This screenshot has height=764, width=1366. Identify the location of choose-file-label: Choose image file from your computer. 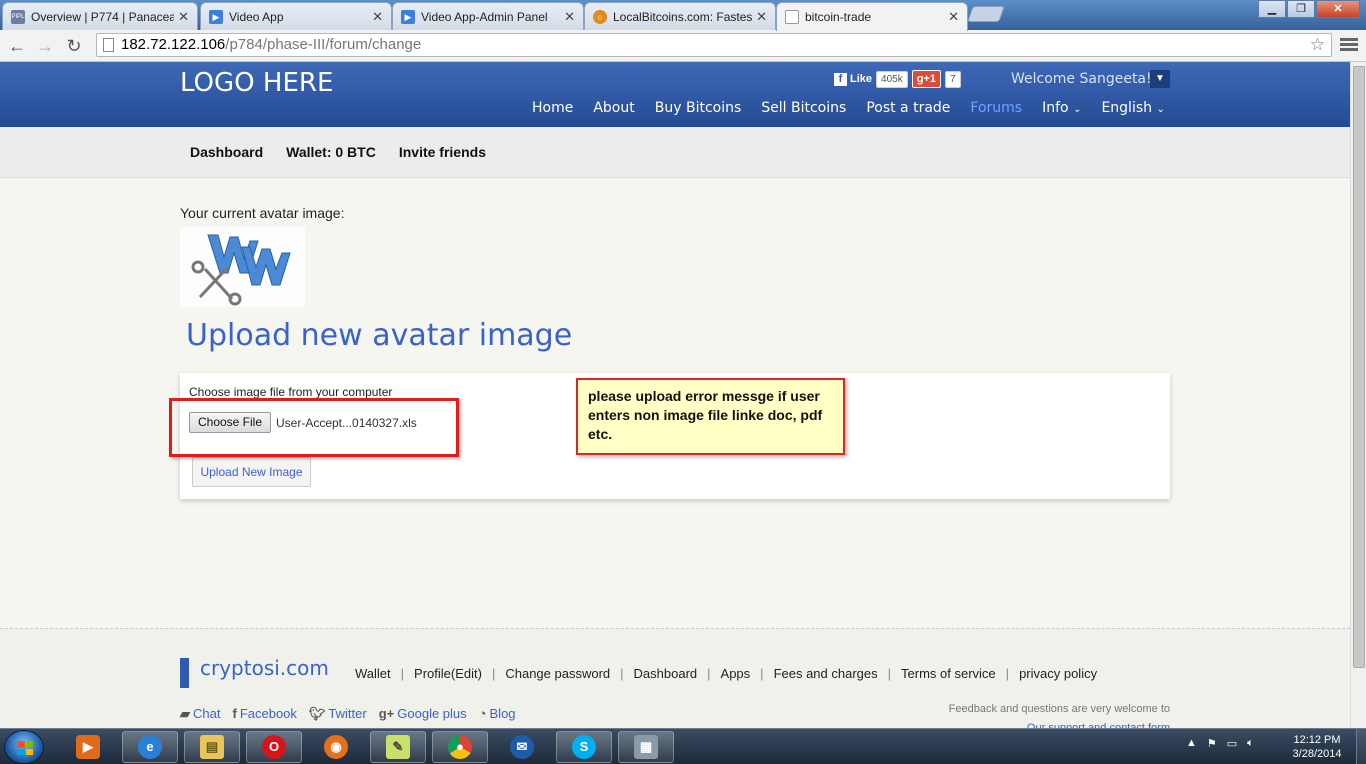
(291, 392).